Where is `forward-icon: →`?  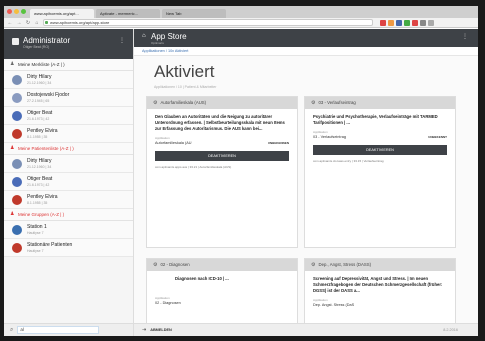 forward-icon: → is located at coordinates (19, 23).